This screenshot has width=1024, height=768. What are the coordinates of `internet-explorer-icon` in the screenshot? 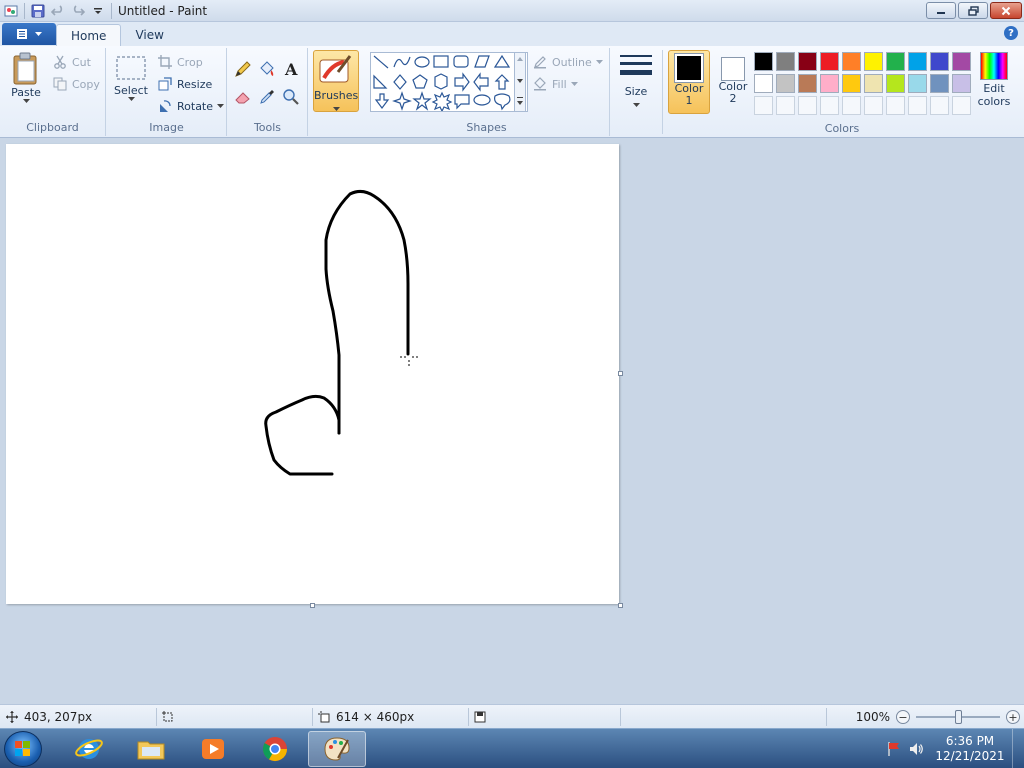 It's located at (89, 749).